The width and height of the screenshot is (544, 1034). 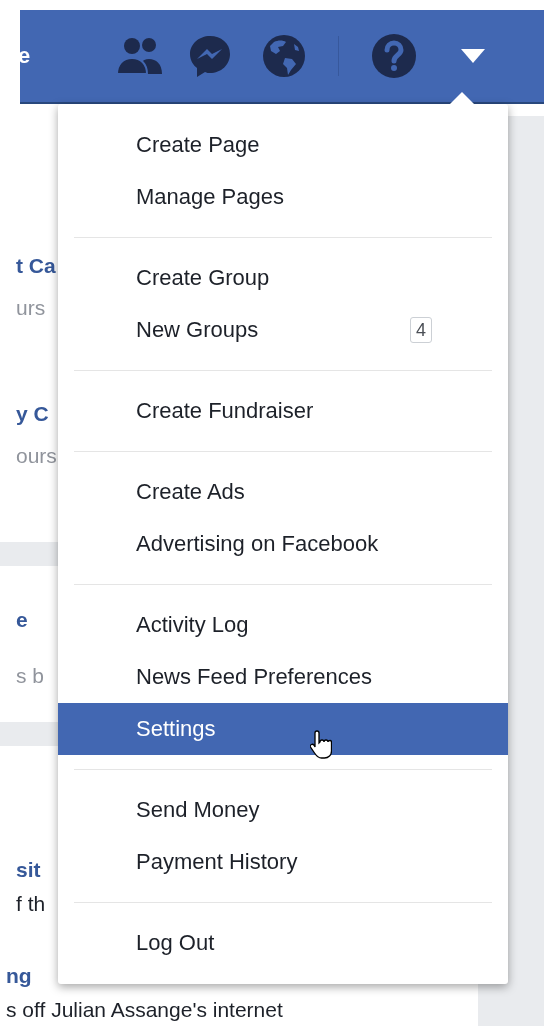 What do you see at coordinates (22, 620) in the screenshot?
I see `post-title: e` at bounding box center [22, 620].